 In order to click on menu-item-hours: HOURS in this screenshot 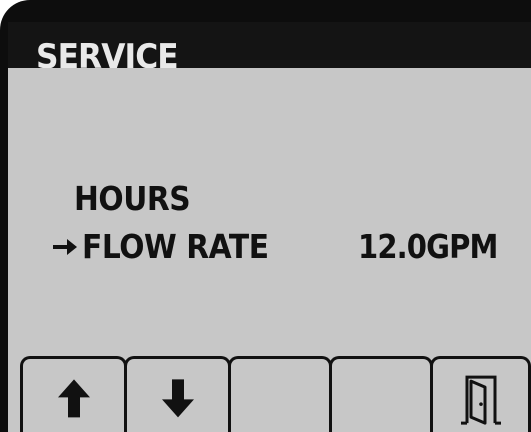, I will do `click(132, 198)`.